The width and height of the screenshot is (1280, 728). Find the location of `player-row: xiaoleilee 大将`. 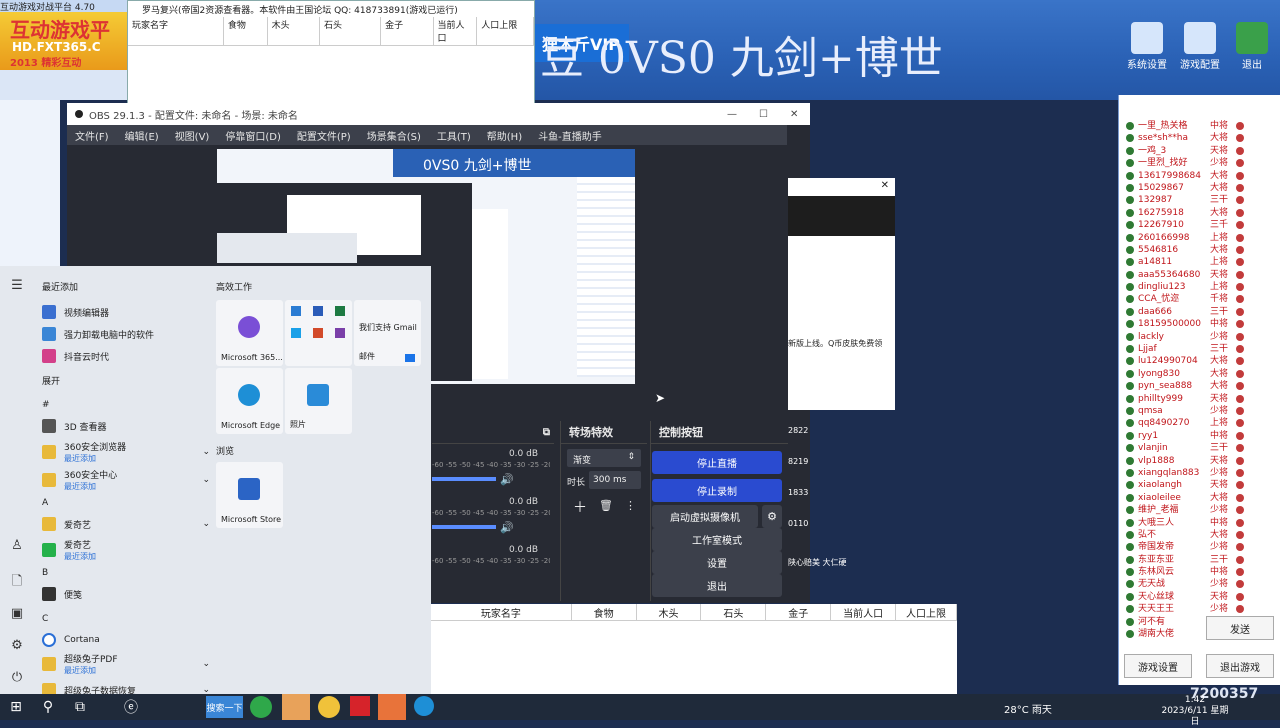

player-row: xiaoleilee 大将 is located at coordinates (1197, 498).